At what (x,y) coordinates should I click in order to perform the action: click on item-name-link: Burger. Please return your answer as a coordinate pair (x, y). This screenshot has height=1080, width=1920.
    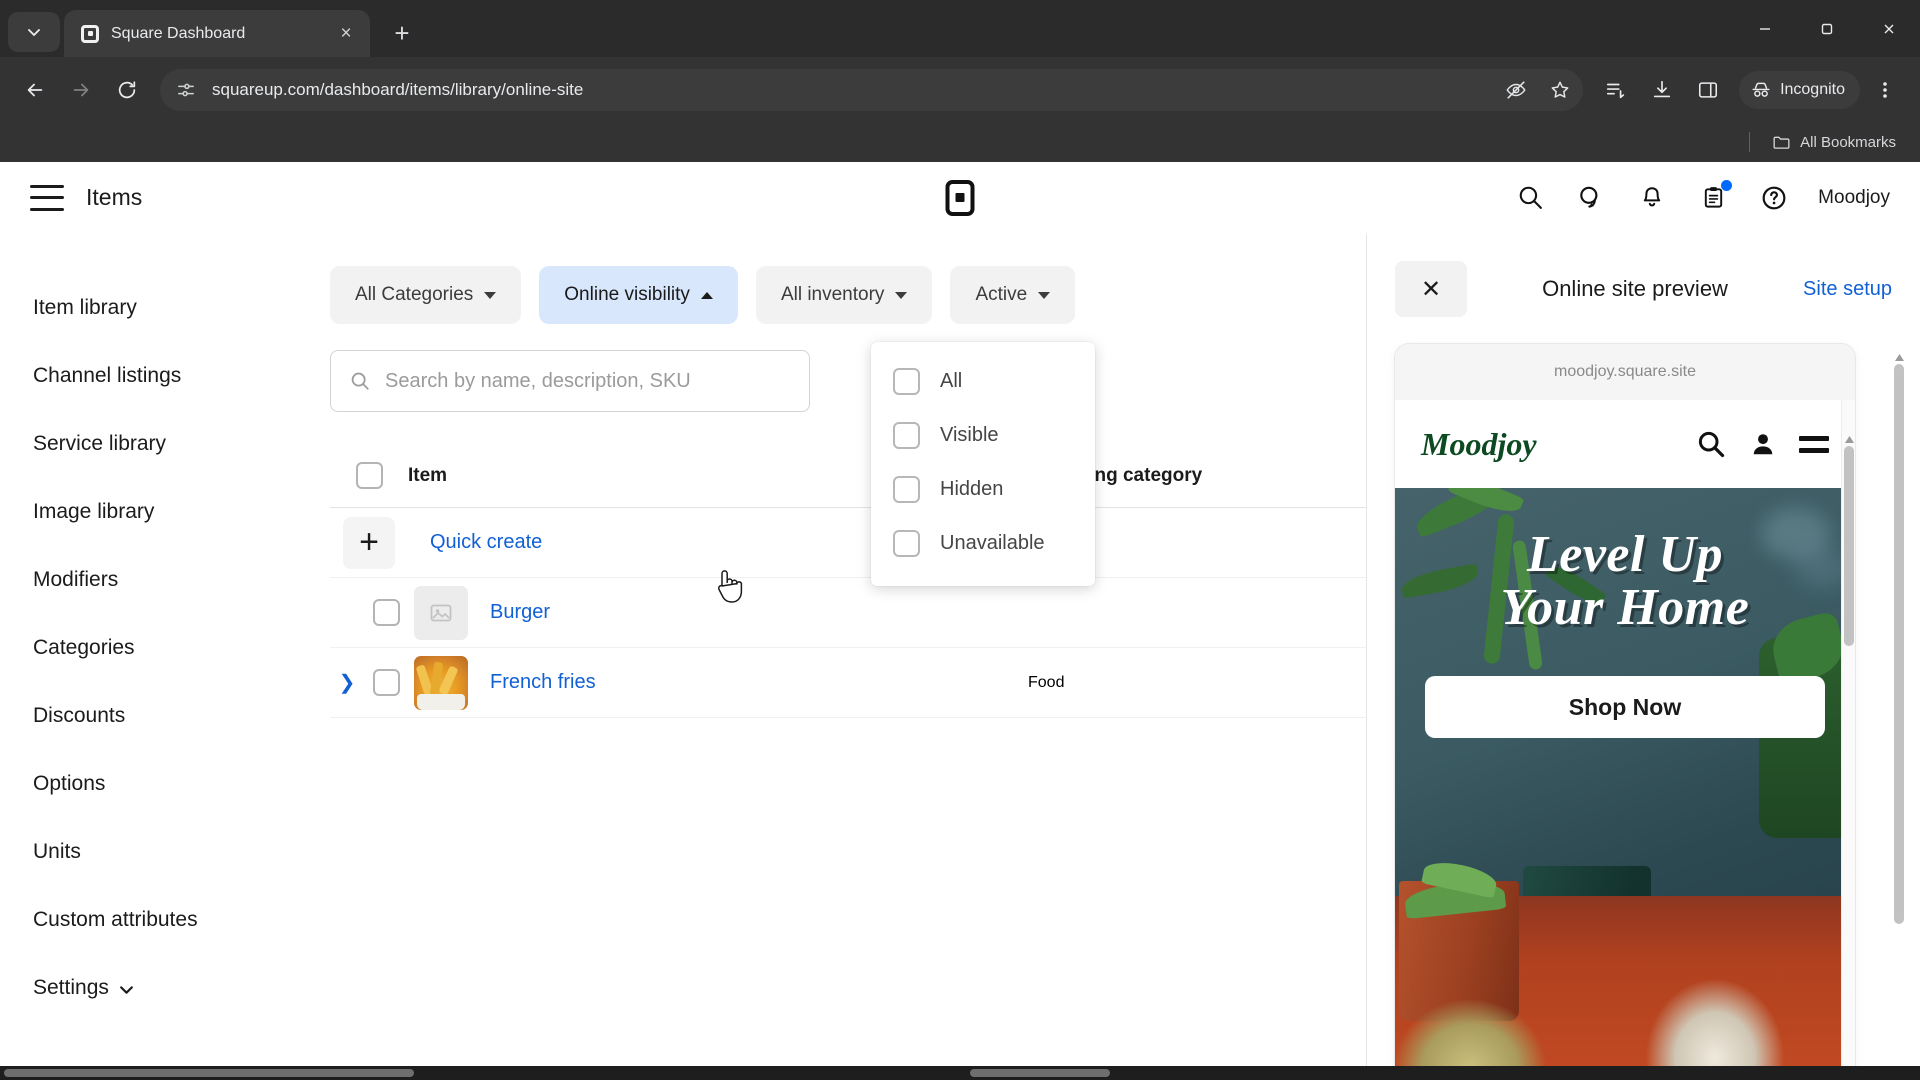
    Looking at the image, I should click on (520, 612).